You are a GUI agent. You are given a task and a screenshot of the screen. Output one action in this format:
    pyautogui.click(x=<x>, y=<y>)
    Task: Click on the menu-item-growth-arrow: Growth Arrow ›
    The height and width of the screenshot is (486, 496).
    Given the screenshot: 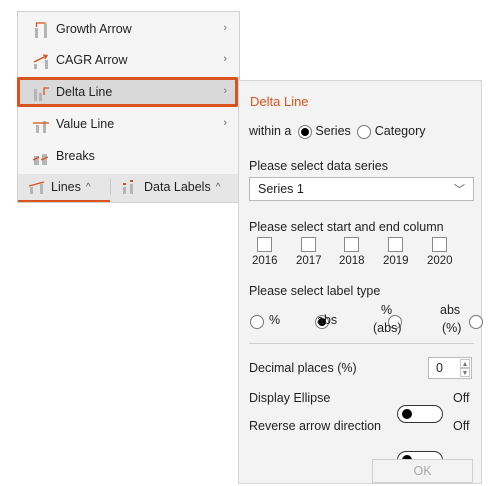 What is the action you would take?
    pyautogui.click(x=128, y=29)
    